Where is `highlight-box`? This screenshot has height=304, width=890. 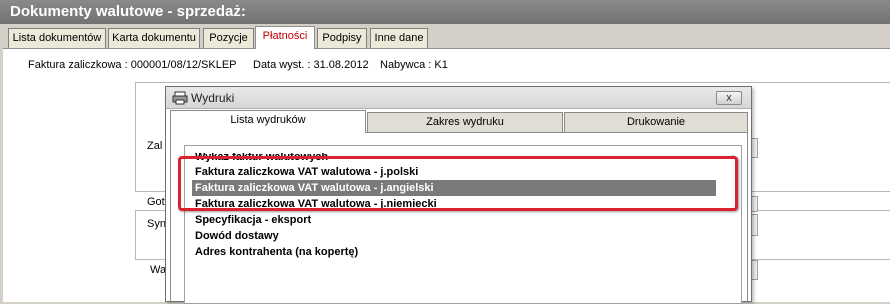 highlight-box is located at coordinates (458, 183).